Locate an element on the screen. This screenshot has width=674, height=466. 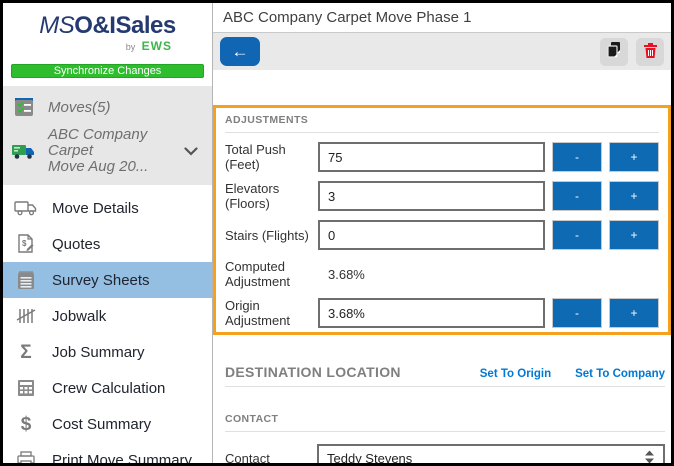
sigma-icon: Σ is located at coordinates (26, 352).